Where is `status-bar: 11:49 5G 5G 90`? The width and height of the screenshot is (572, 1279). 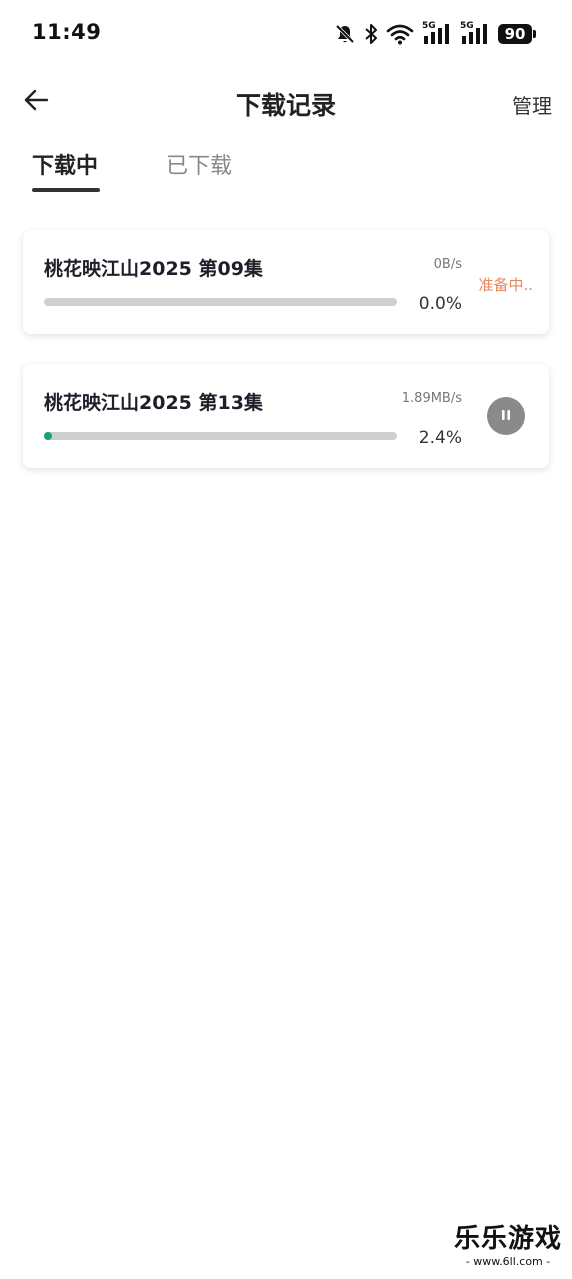
status-bar: 11:49 5G 5G 90 is located at coordinates (286, 35).